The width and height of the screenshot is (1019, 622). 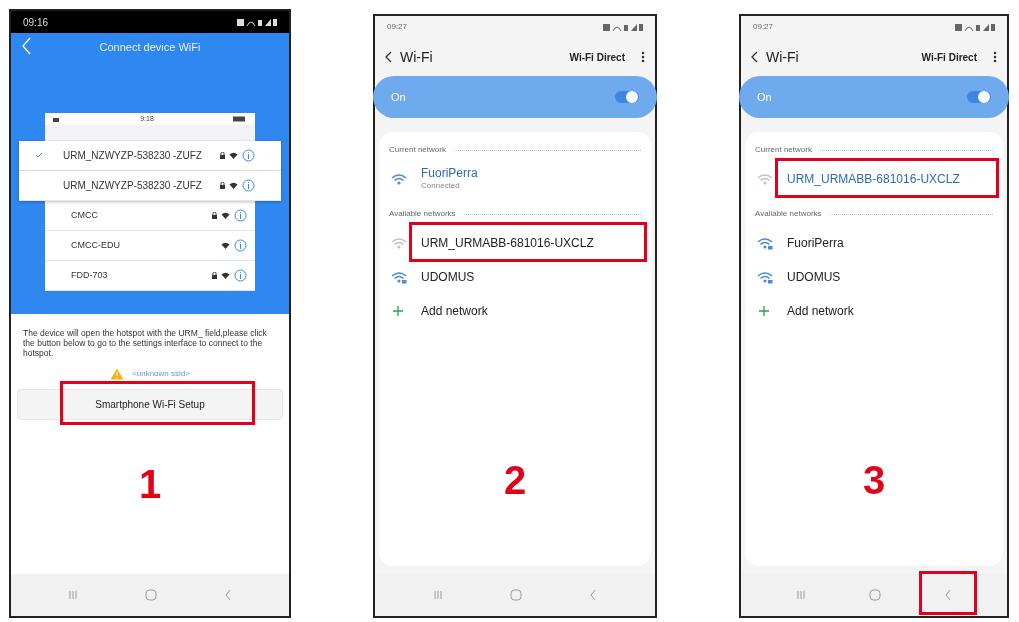 I want to click on battery-icon, so click(x=240, y=119).